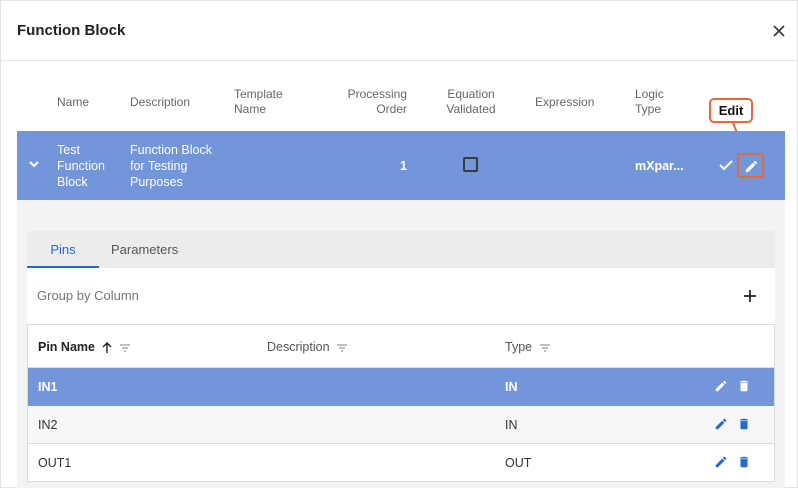 This screenshot has width=798, height=488. I want to click on col-pin-name: Pin Name, so click(84, 347).